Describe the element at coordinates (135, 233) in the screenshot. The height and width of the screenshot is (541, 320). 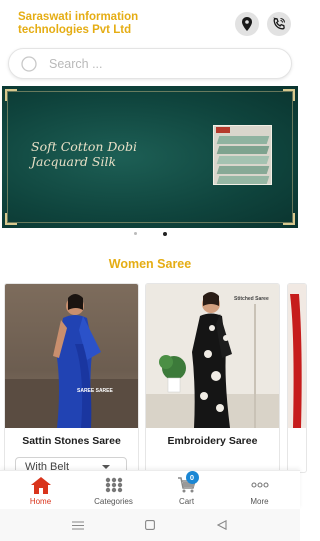
I see `carousel-dot` at that location.